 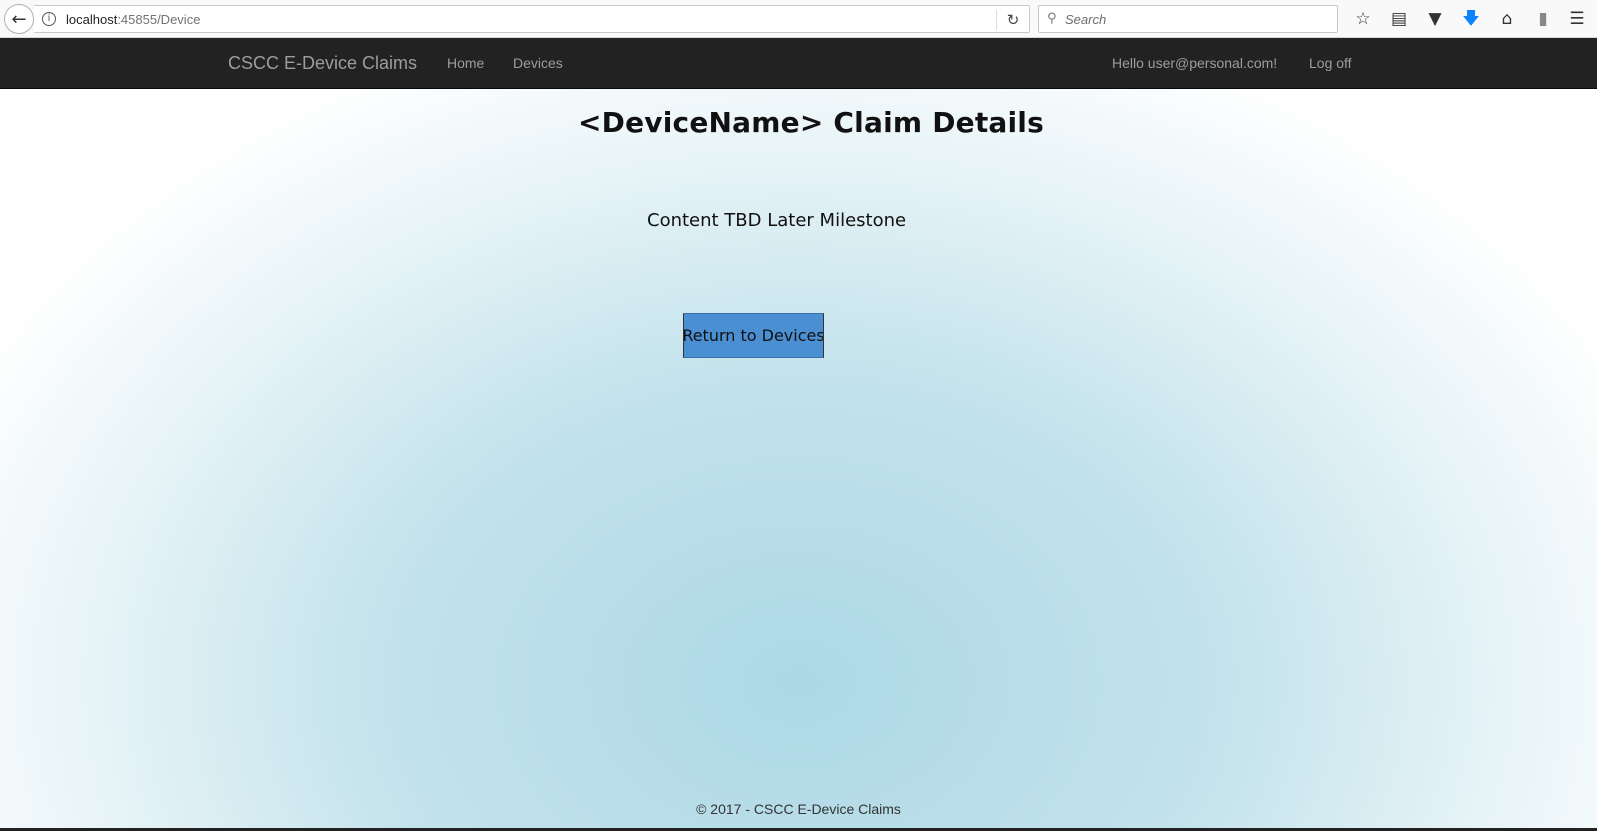 I want to click on logoff-link: Log off, so click(x=1330, y=63).